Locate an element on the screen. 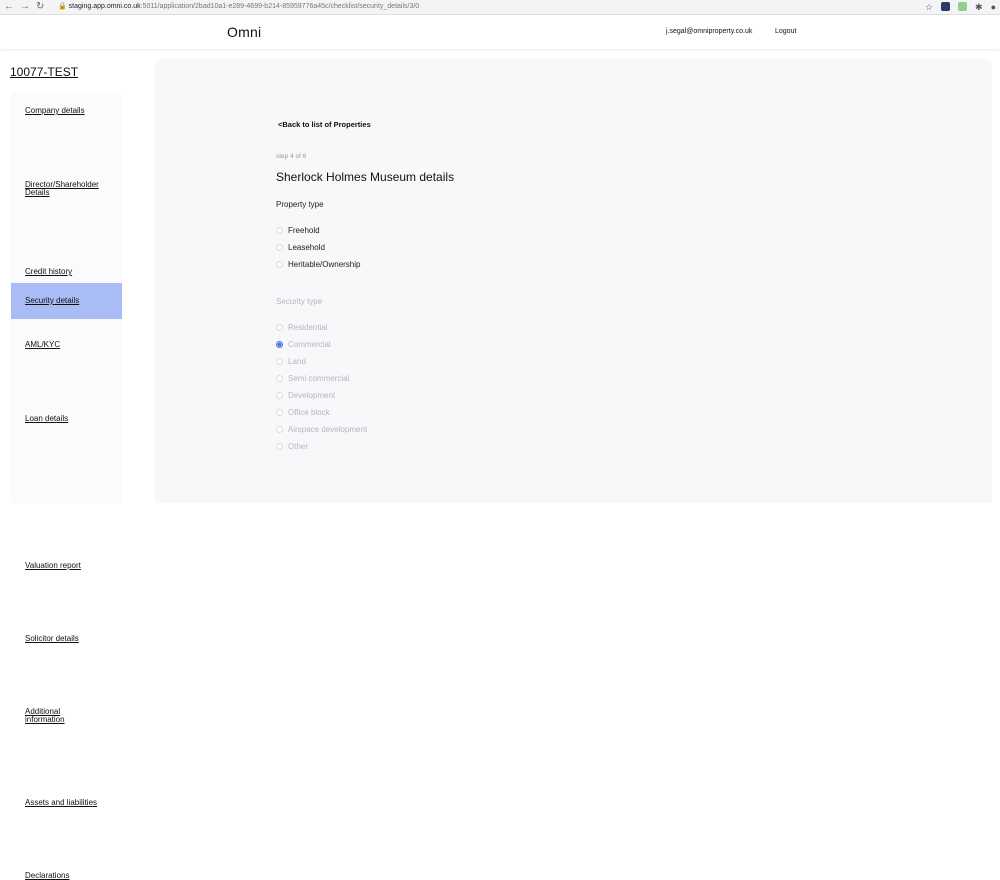 This screenshot has width=1000, height=880. sidebar-item-label: Assets and liabilities is located at coordinates (61, 802).